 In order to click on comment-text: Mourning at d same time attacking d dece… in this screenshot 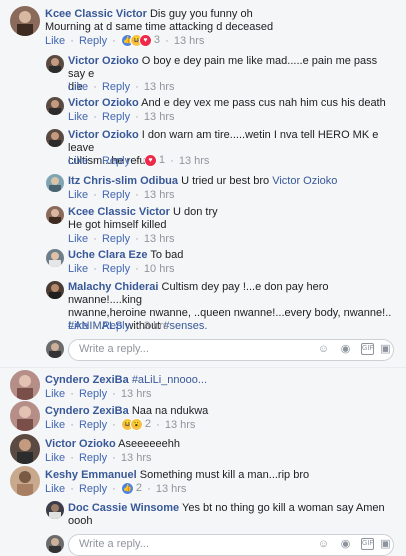, I will do `click(159, 27)`.